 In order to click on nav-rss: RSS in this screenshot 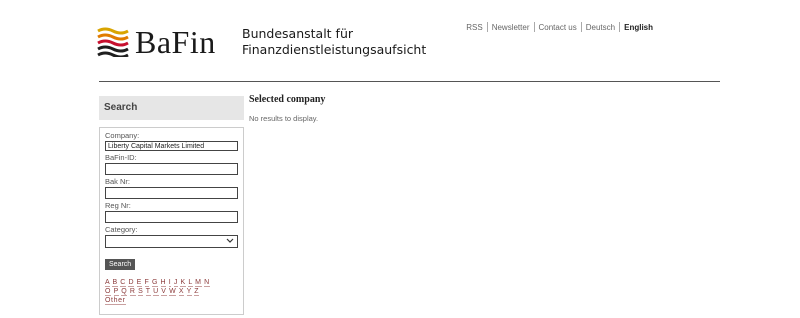, I will do `click(474, 27)`.